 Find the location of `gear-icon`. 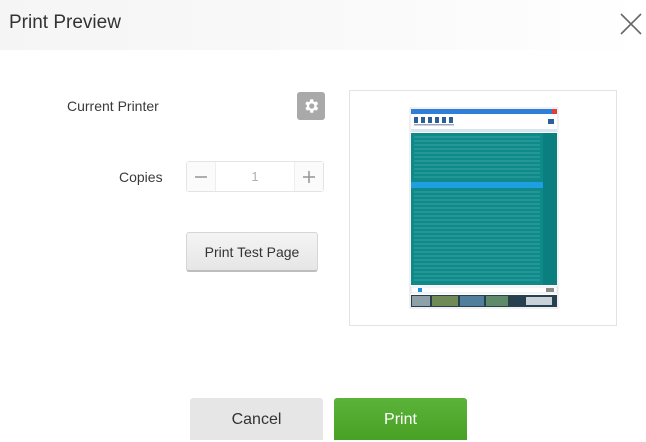

gear-icon is located at coordinates (312, 106).